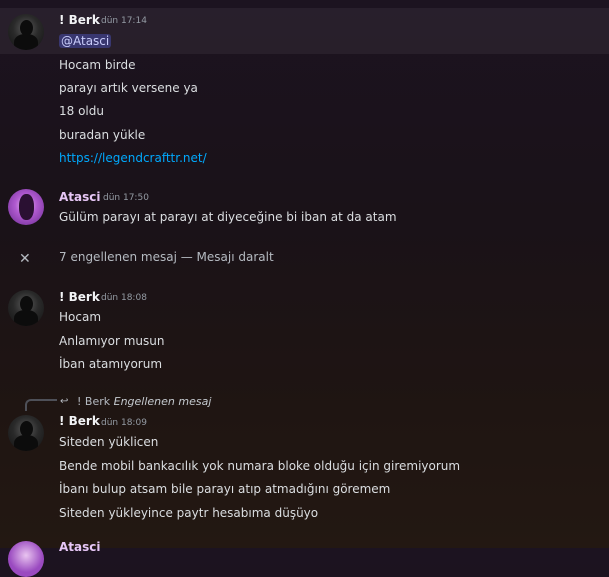 Image resolution: width=609 pixels, height=577 pixels. What do you see at coordinates (124, 298) in the screenshot?
I see `timestamp: dün 18:08` at bounding box center [124, 298].